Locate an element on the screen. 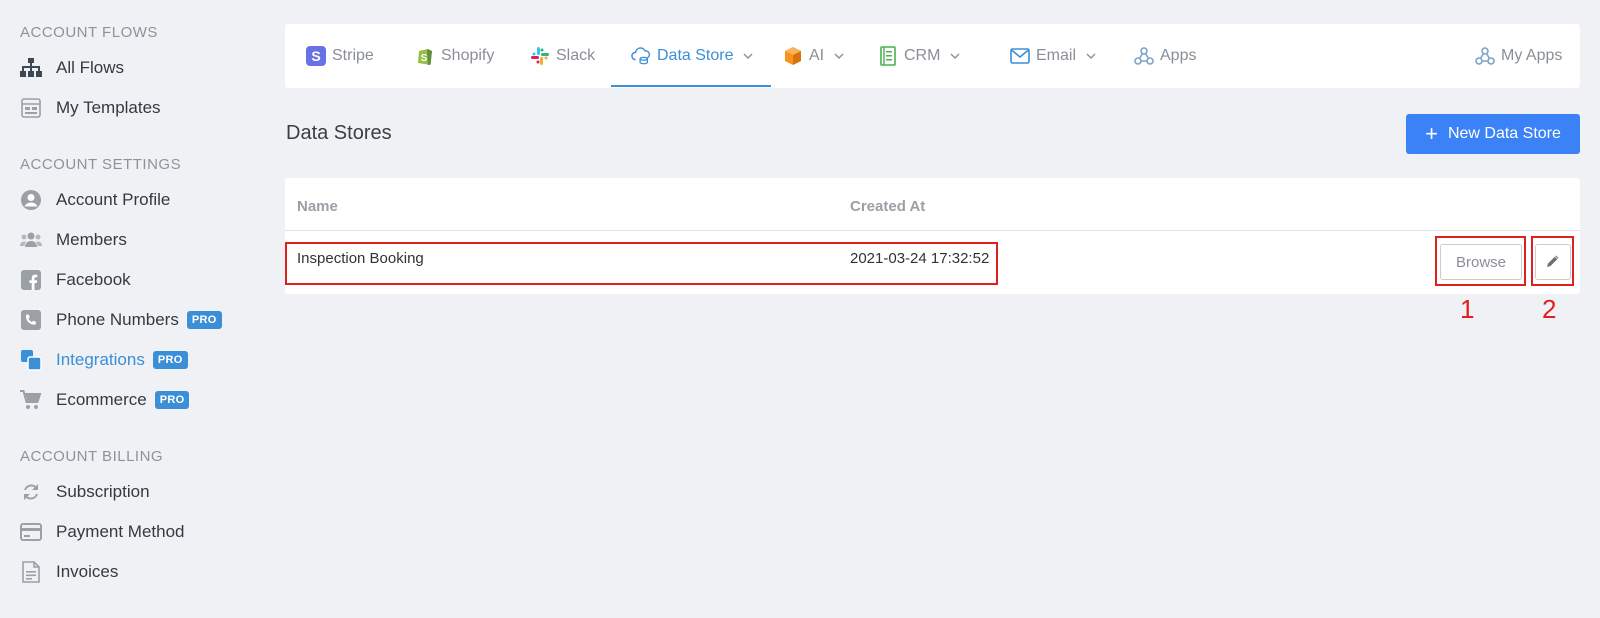  facebook-icon is located at coordinates (31, 280).